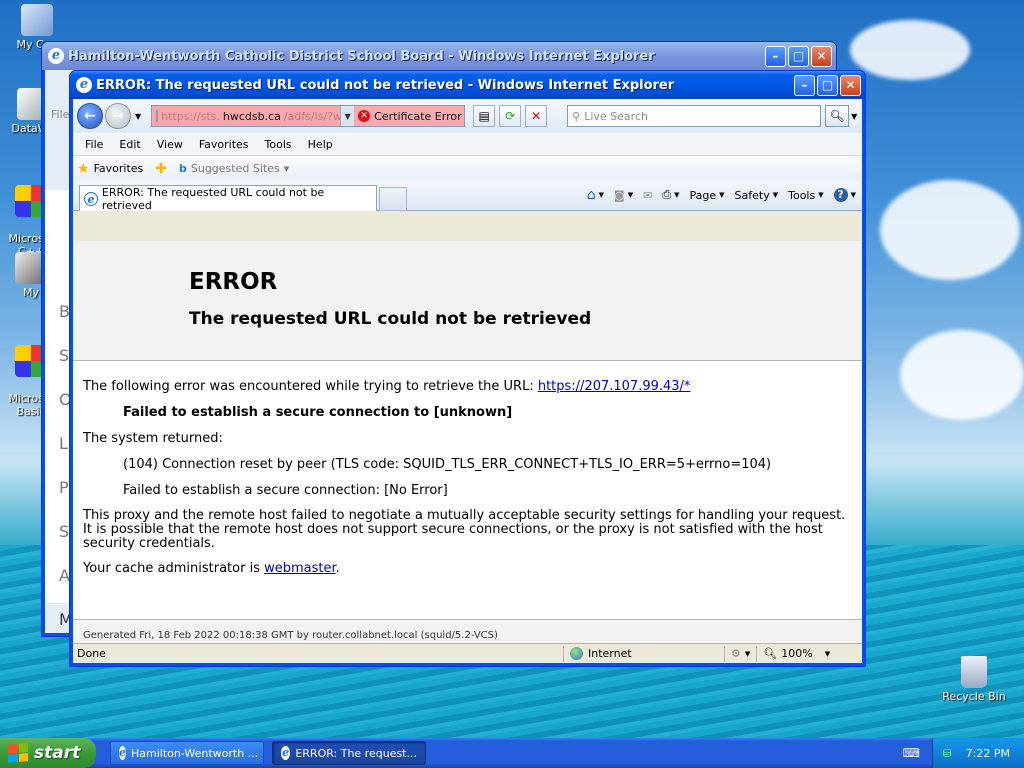 This screenshot has width=1024, height=768. I want to click on address-domain: hwcdsb.ca, so click(251, 116).